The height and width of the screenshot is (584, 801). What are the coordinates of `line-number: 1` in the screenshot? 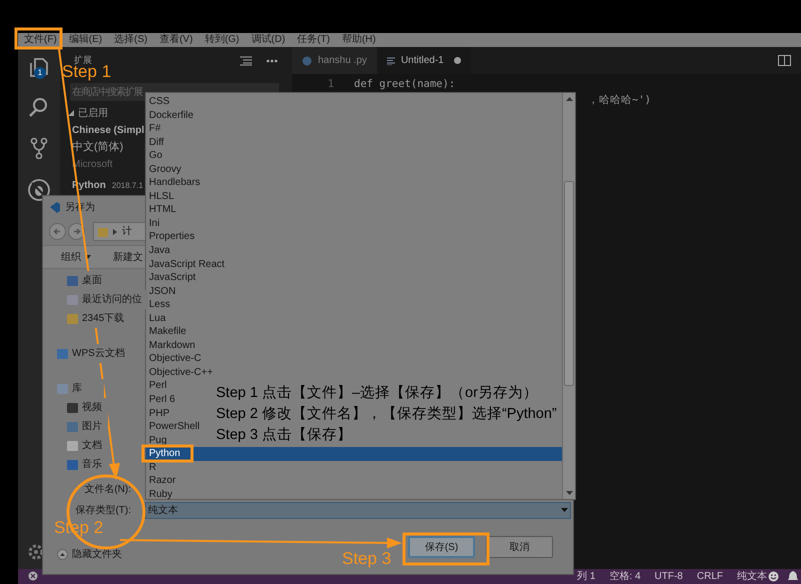 It's located at (330, 84).